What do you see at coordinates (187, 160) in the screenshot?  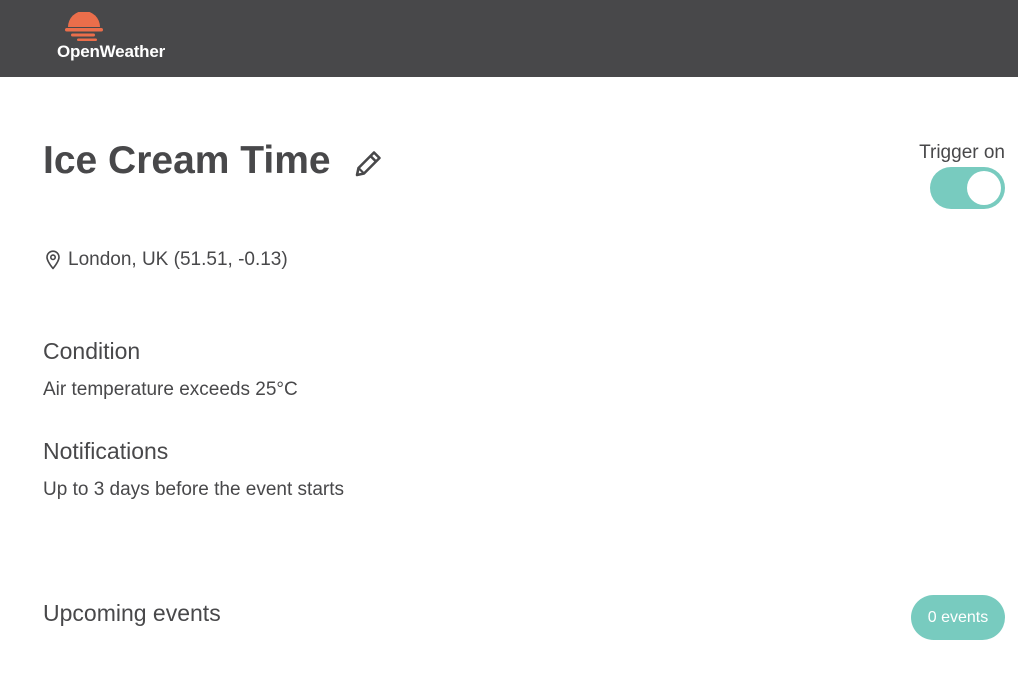 I see `page-title: Ice Cream Time` at bounding box center [187, 160].